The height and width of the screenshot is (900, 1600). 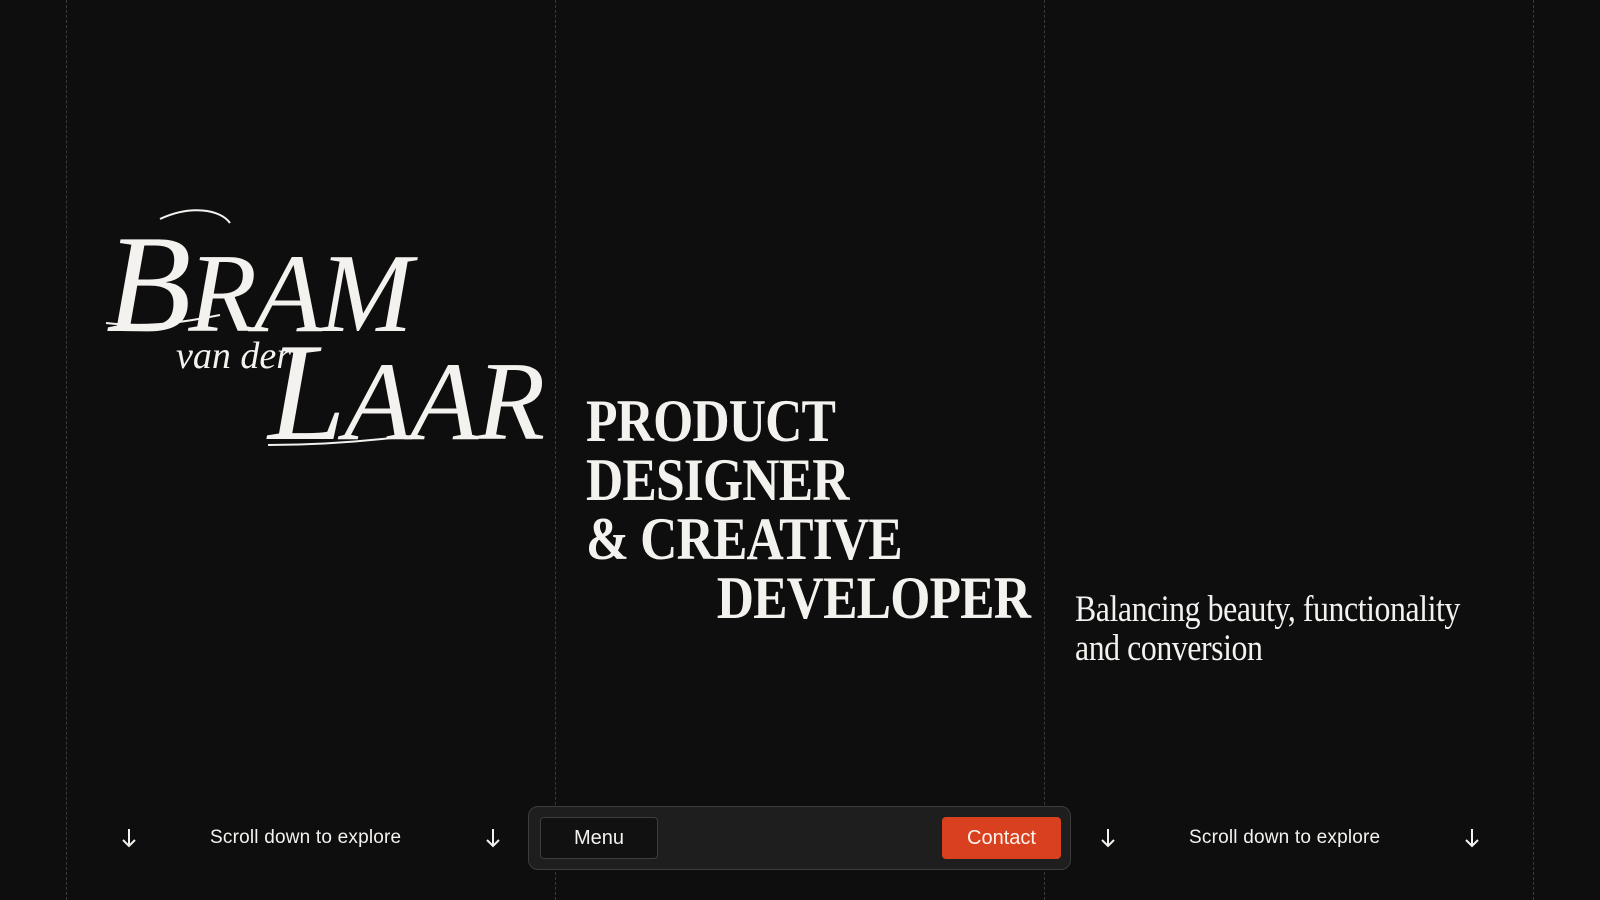 I want to click on menu-button: Menu, so click(x=599, y=838).